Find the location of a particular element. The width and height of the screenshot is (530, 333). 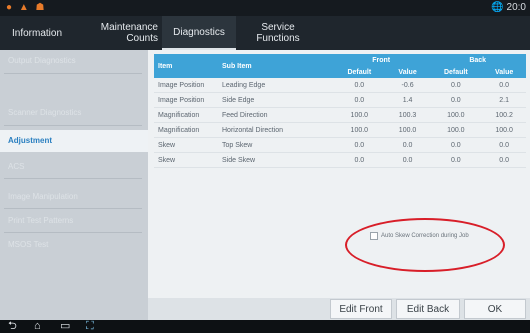

header-item: Item is located at coordinates (186, 66).